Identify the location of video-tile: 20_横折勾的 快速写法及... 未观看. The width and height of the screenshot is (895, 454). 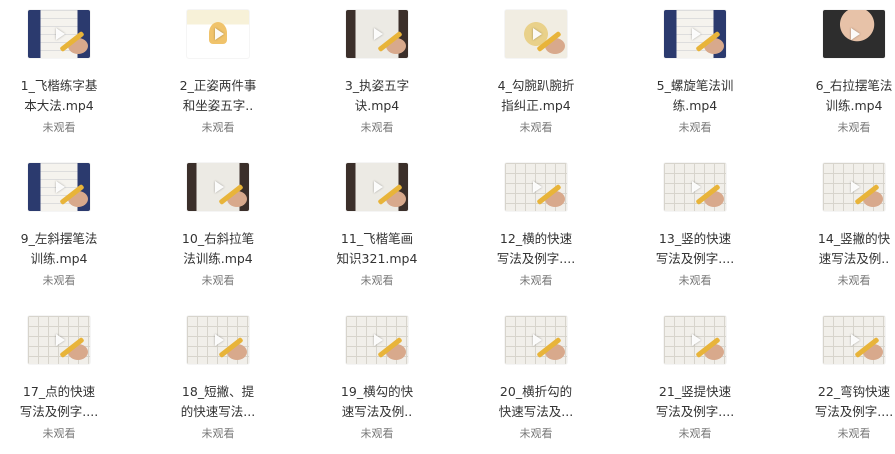
(536, 376).